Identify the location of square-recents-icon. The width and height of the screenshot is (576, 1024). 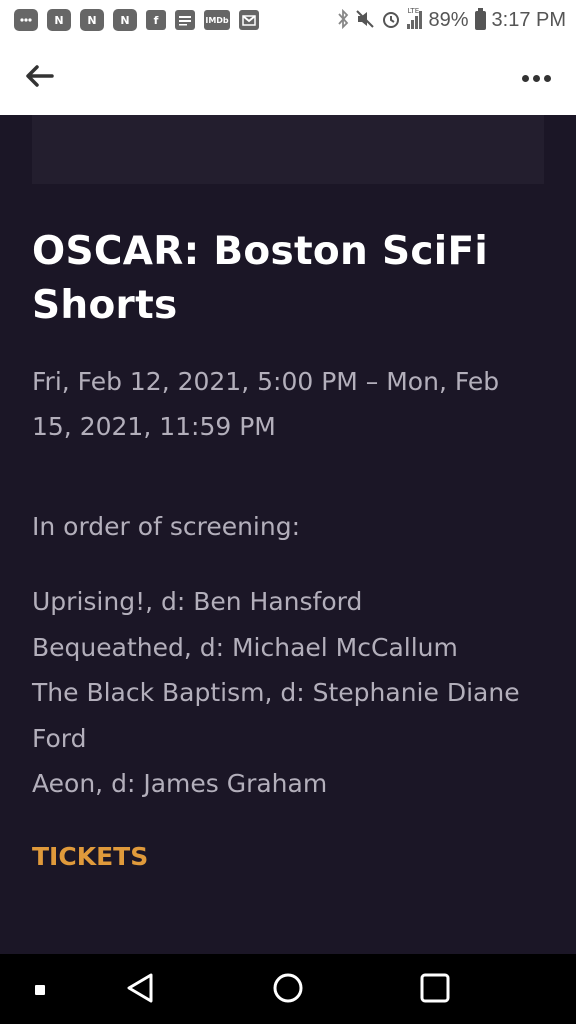
(435, 990).